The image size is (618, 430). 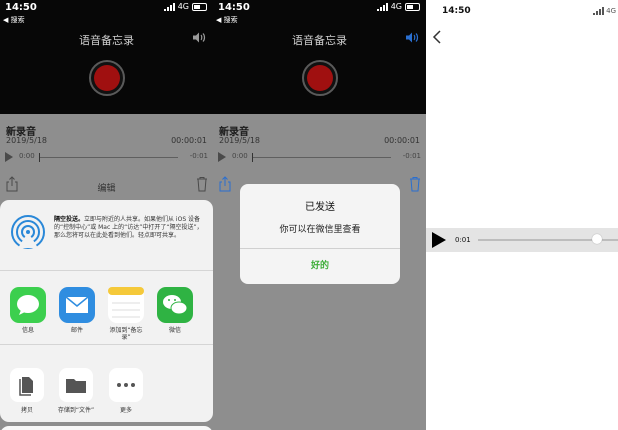 I want to click on action-label: 存储到“文件”, so click(x=76, y=410).